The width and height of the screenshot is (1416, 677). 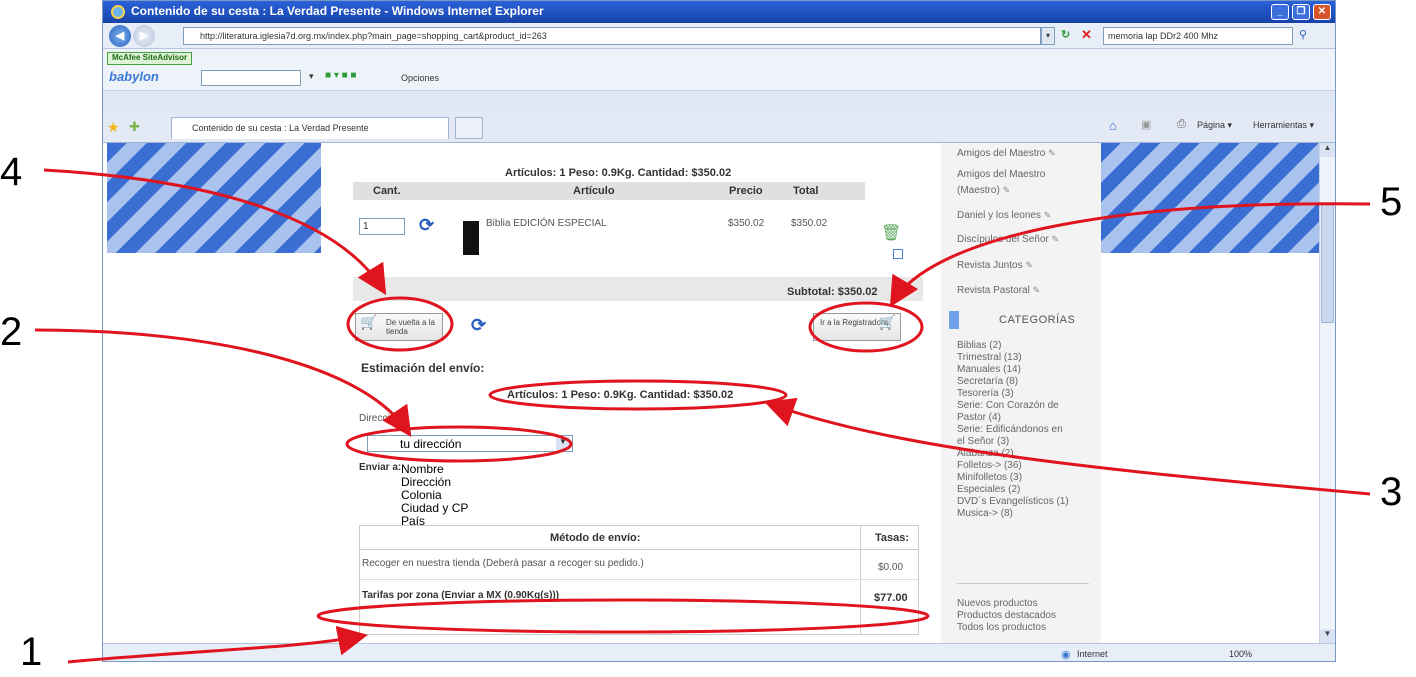 I want to click on tools-menu: Herramientas ▾, so click(x=1283, y=125).